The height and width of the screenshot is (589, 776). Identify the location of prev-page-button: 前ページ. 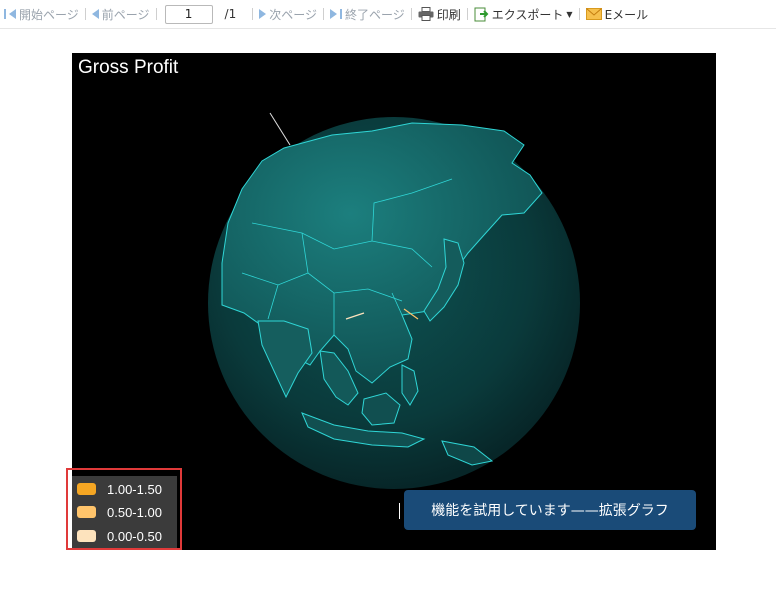
(120, 14).